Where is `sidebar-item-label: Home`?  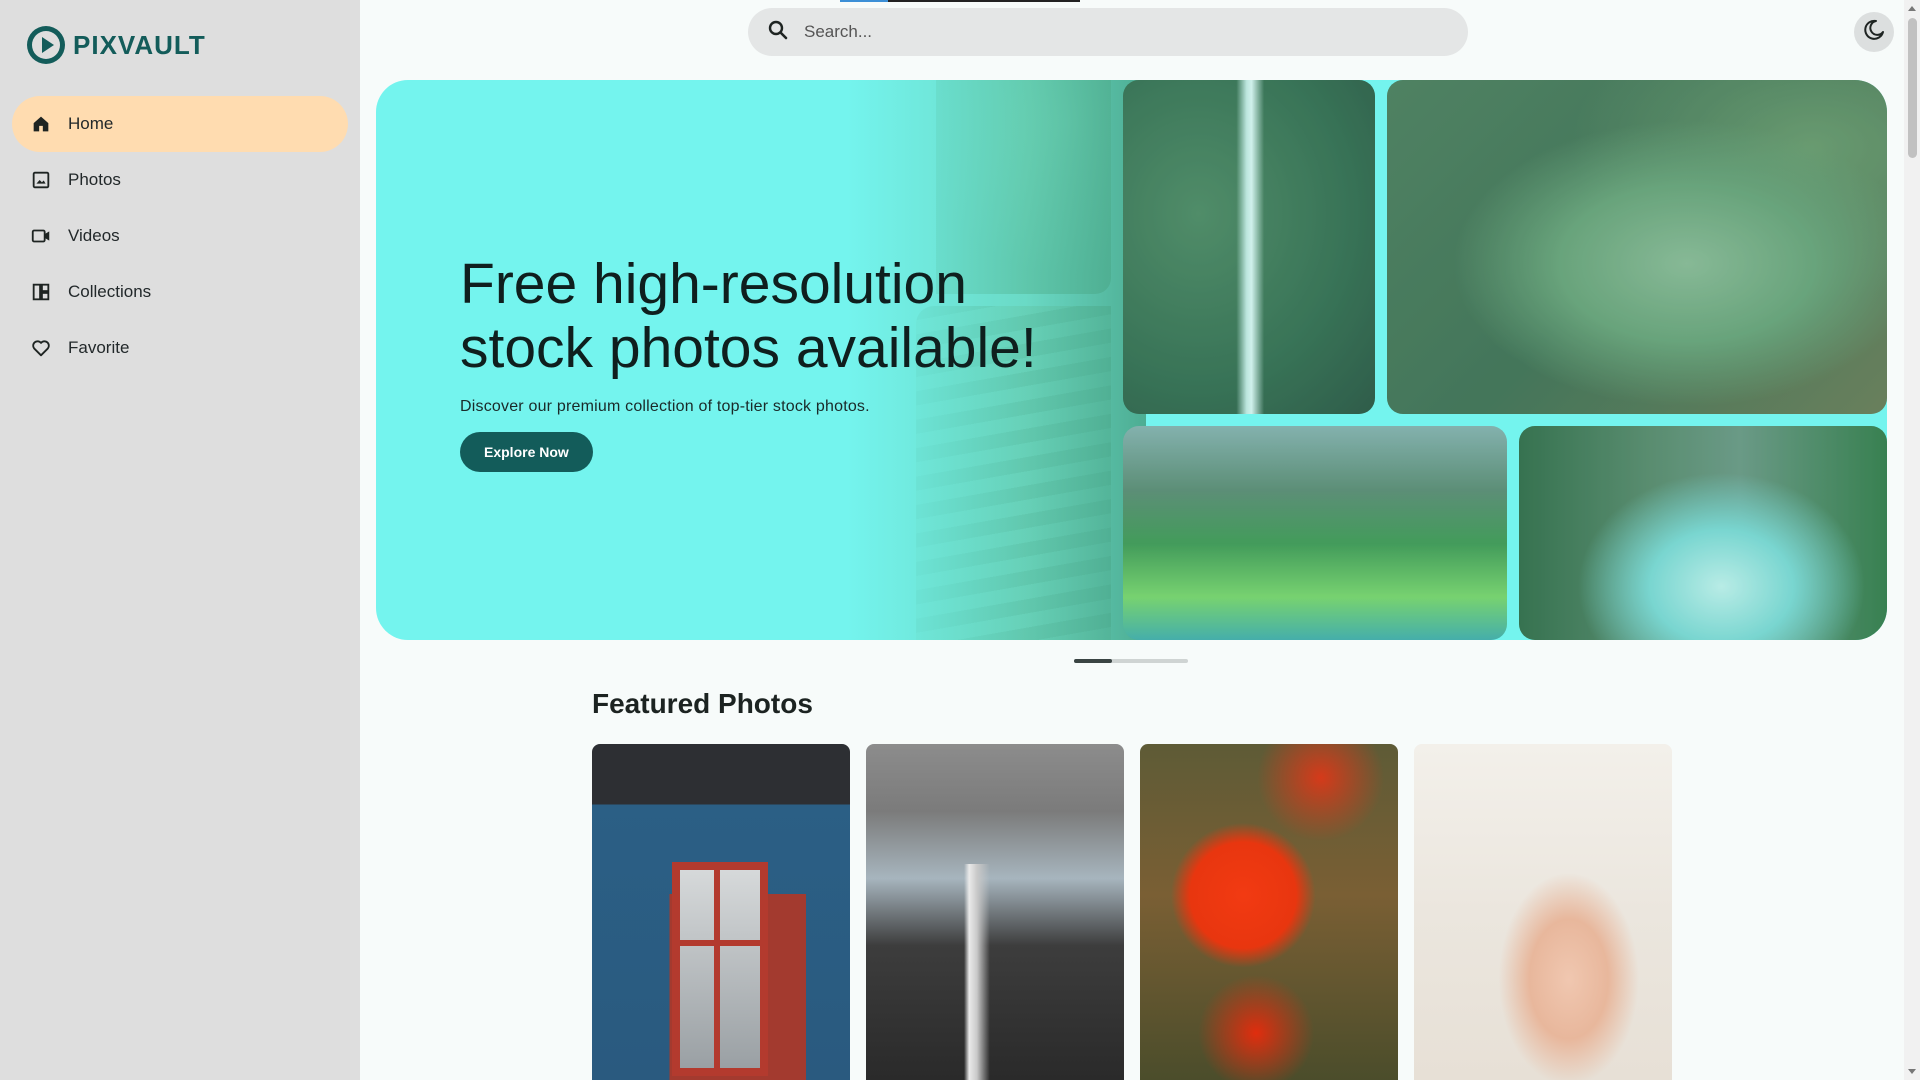
sidebar-item-label: Home is located at coordinates (91, 123).